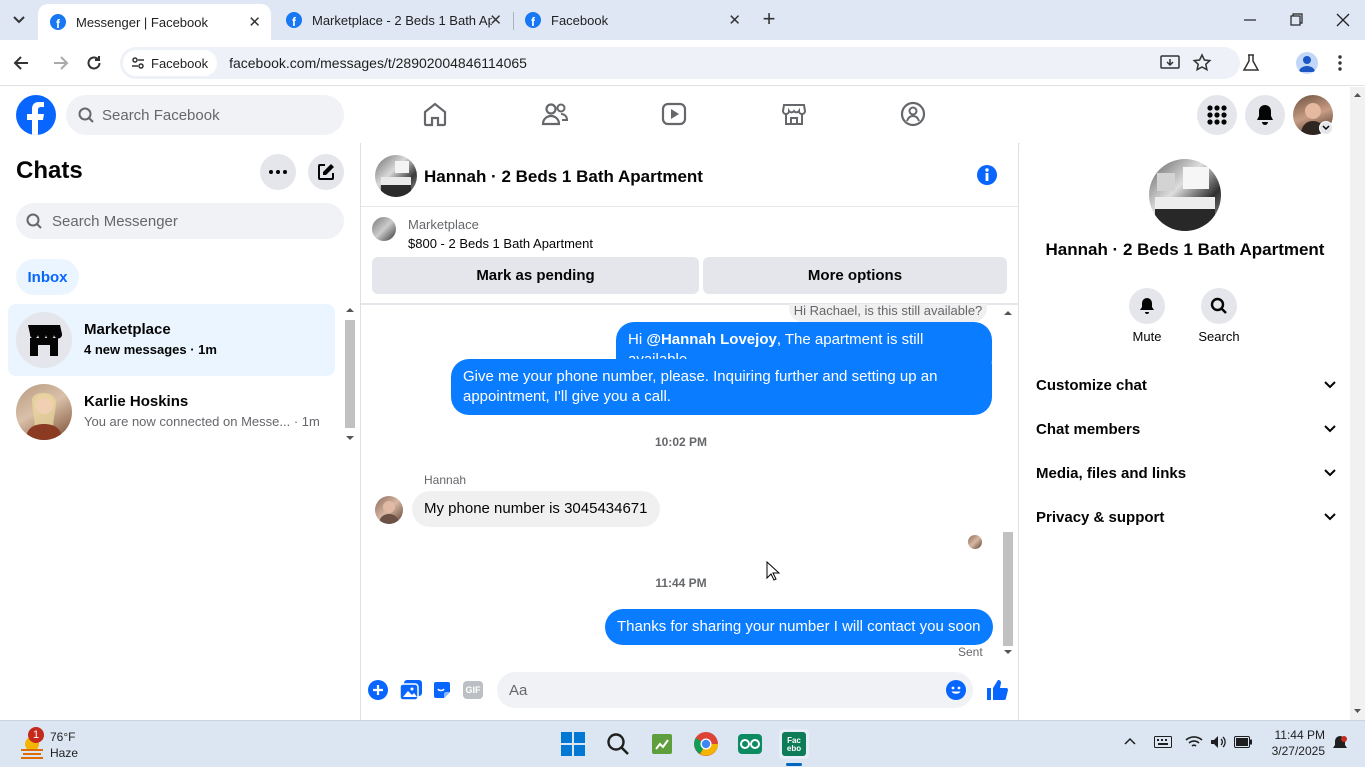 The image size is (1365, 767). Describe the element at coordinates (1170, 63) in the screenshot. I see `install-app-button` at that location.